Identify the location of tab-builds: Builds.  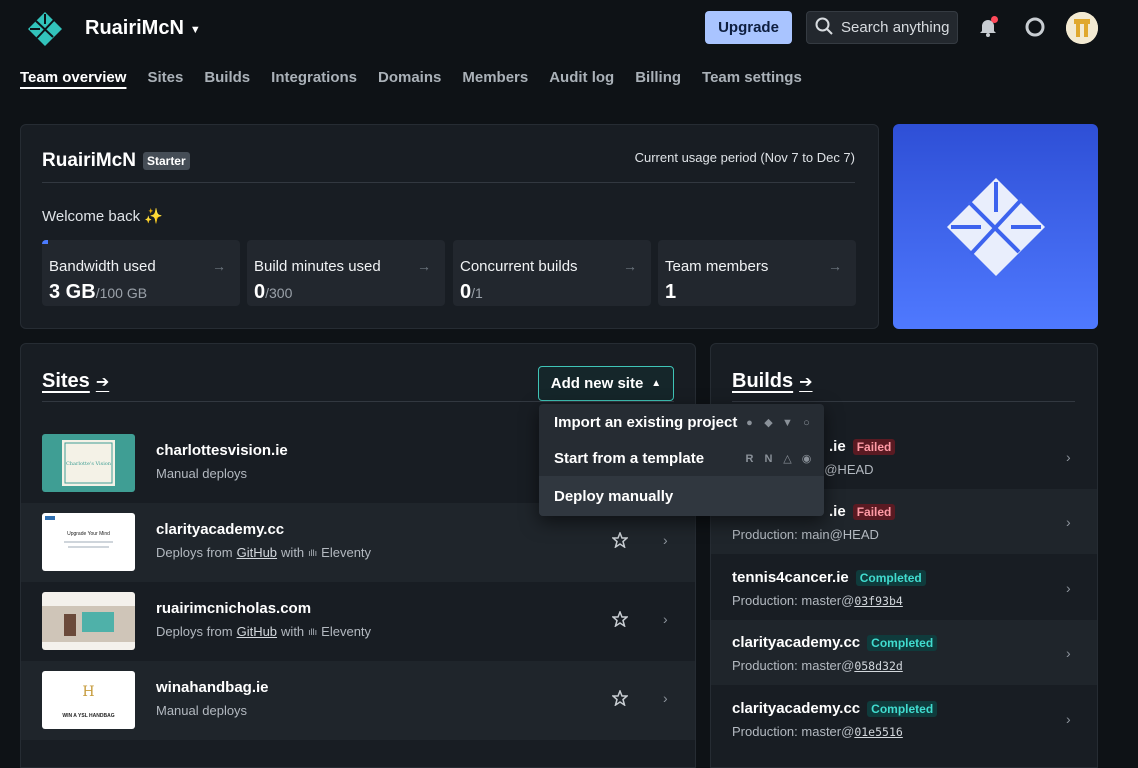
(227, 77).